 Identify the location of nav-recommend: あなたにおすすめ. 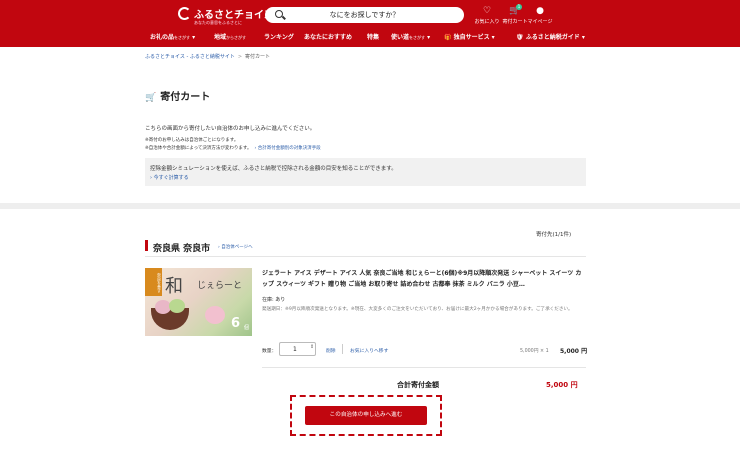
(328, 36).